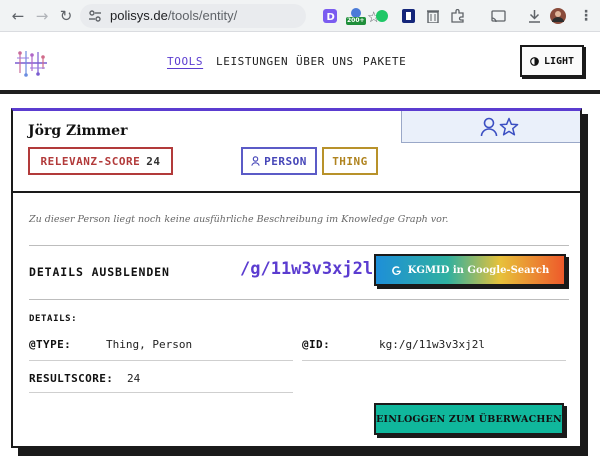 The height and width of the screenshot is (460, 600). Describe the element at coordinates (382, 16) in the screenshot. I see `green-dot-extension-icon` at that location.